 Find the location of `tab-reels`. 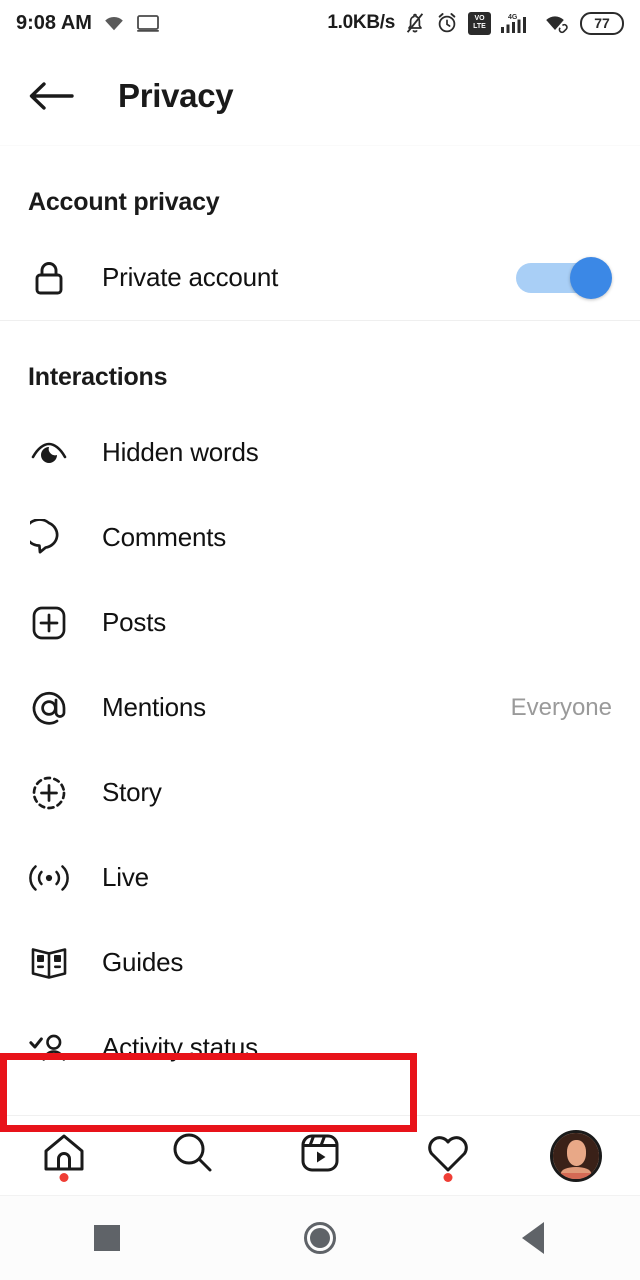

tab-reels is located at coordinates (320, 1155).